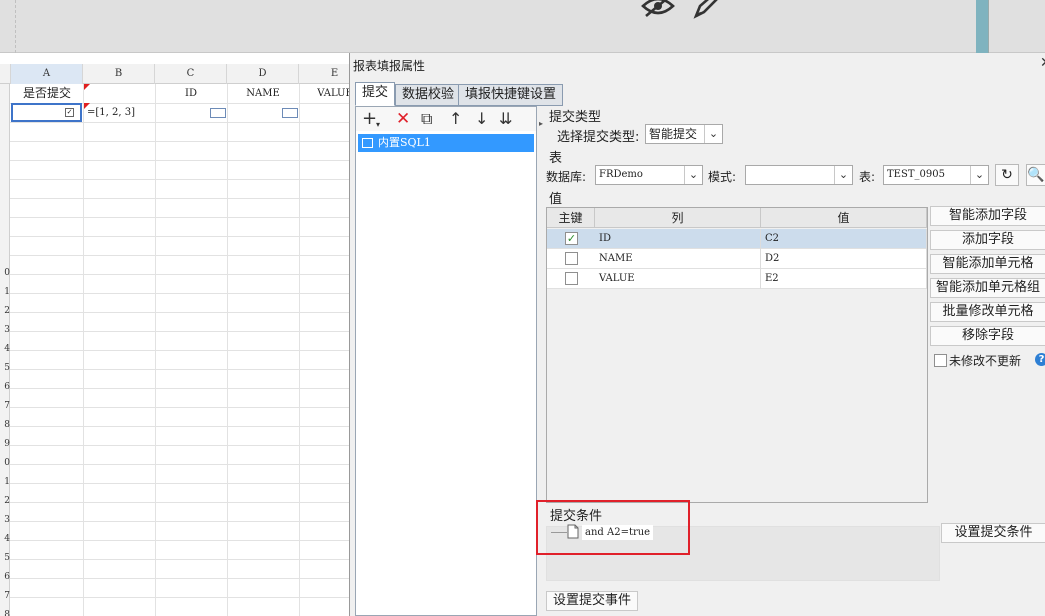 The image size is (1045, 616). Describe the element at coordinates (571, 238) in the screenshot. I see `primary-key-checkbox: ✓` at that location.